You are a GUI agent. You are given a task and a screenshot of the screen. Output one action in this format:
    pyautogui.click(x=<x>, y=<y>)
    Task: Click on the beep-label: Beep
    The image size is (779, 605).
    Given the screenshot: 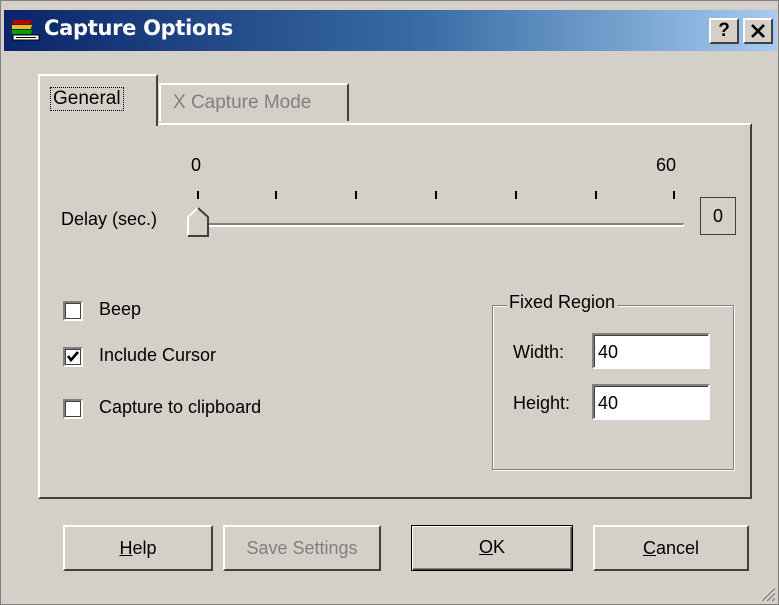 What is the action you would take?
    pyautogui.click(x=120, y=309)
    